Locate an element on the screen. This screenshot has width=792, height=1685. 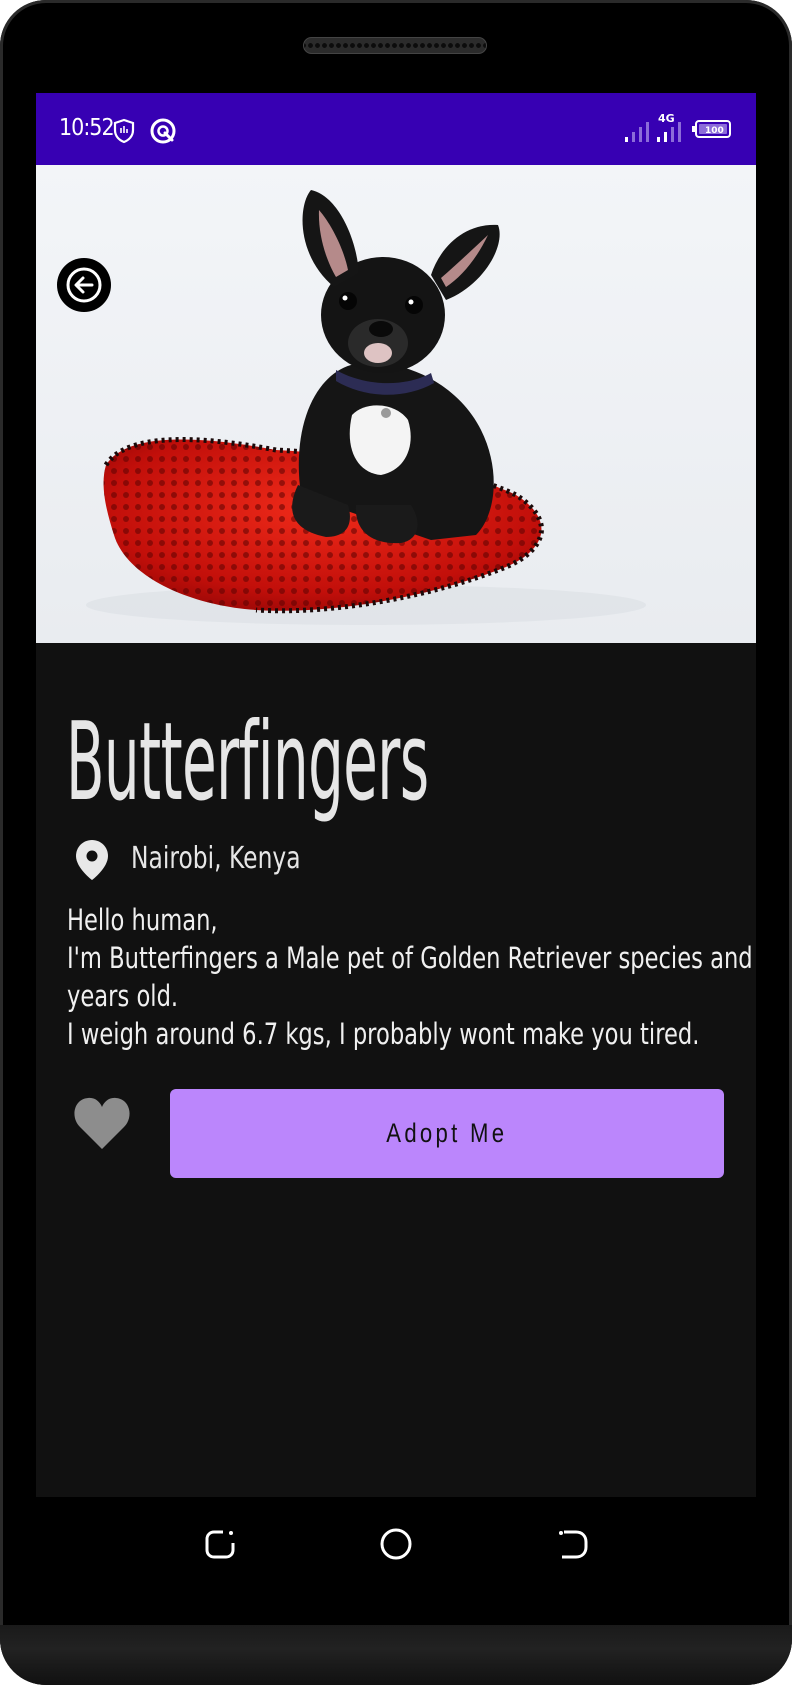
phone-speaker is located at coordinates (395, 45).